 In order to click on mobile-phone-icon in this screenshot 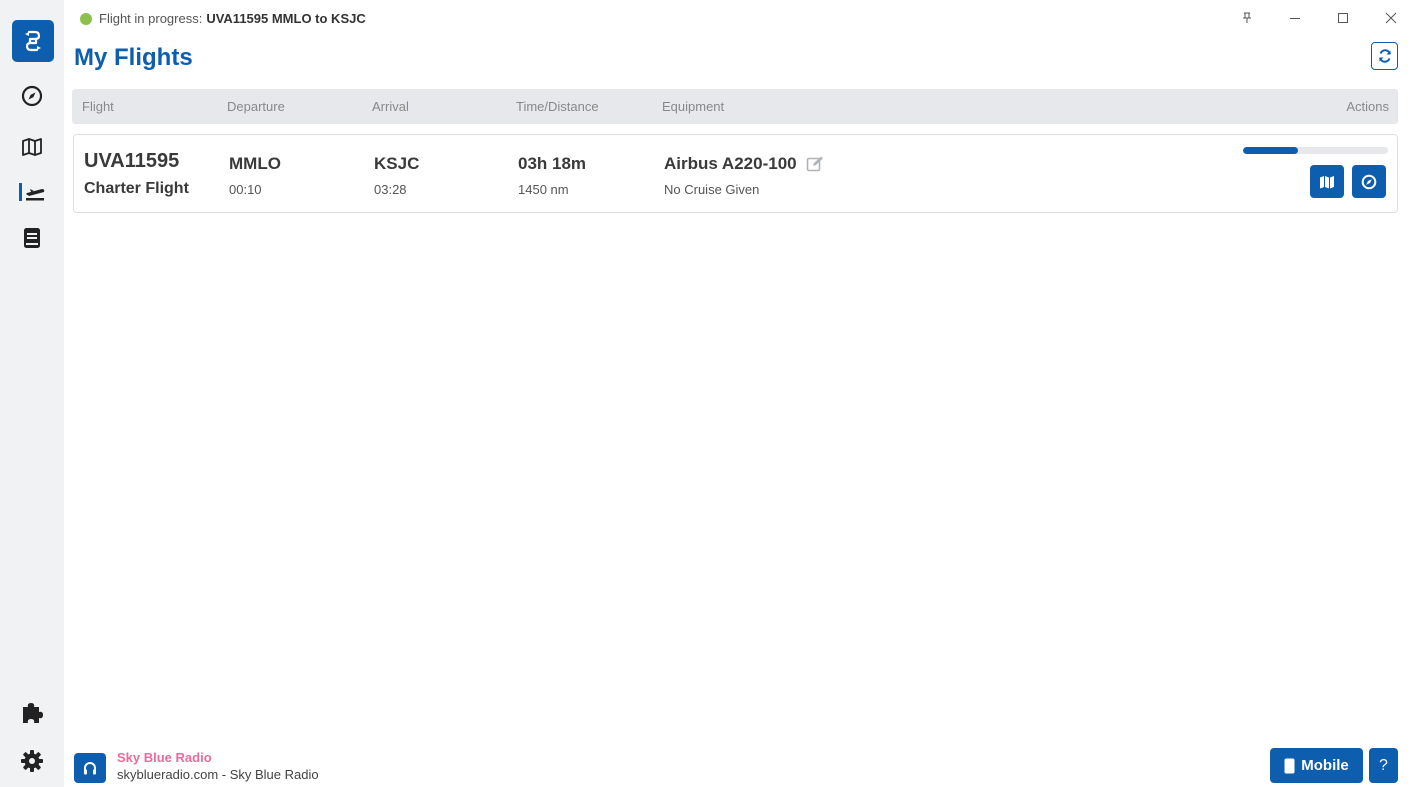, I will do `click(1289, 765)`.